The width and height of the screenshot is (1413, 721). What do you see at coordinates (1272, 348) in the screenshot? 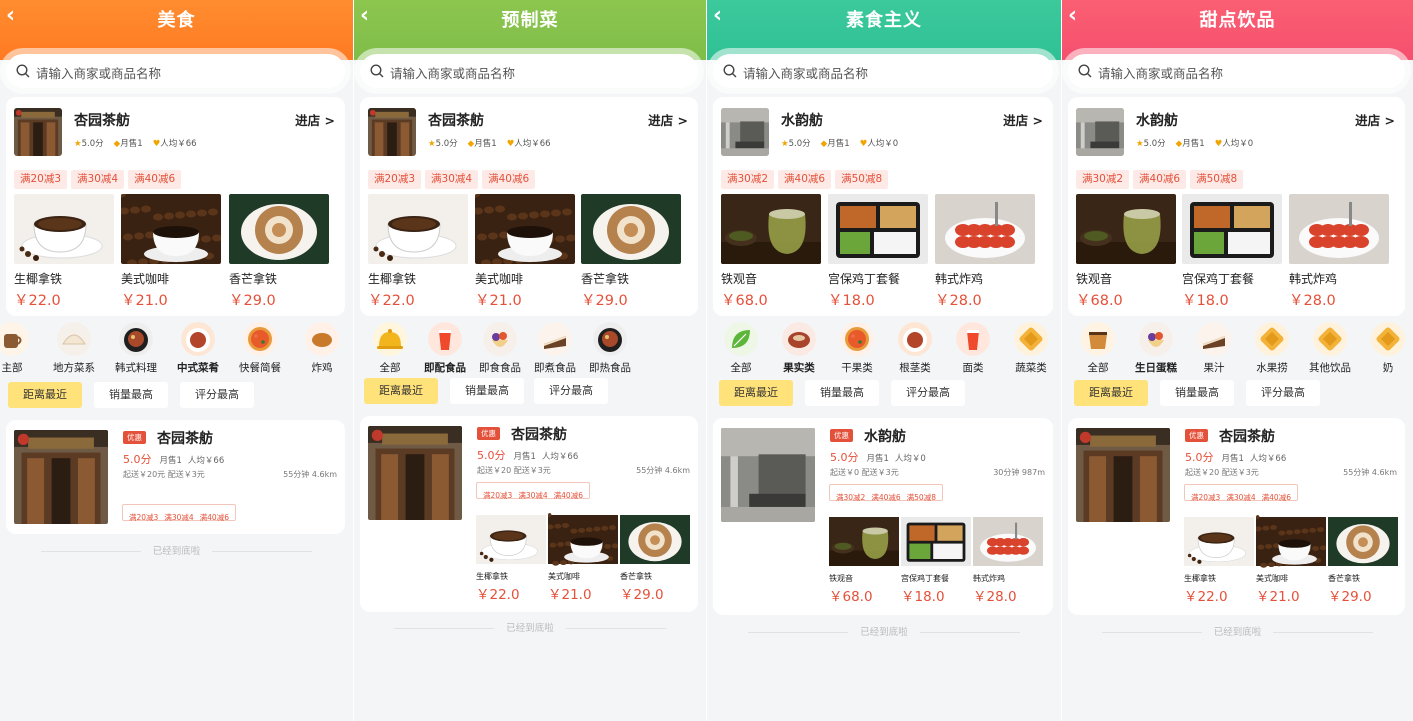
I see `category-item-3: 水果捞` at bounding box center [1272, 348].